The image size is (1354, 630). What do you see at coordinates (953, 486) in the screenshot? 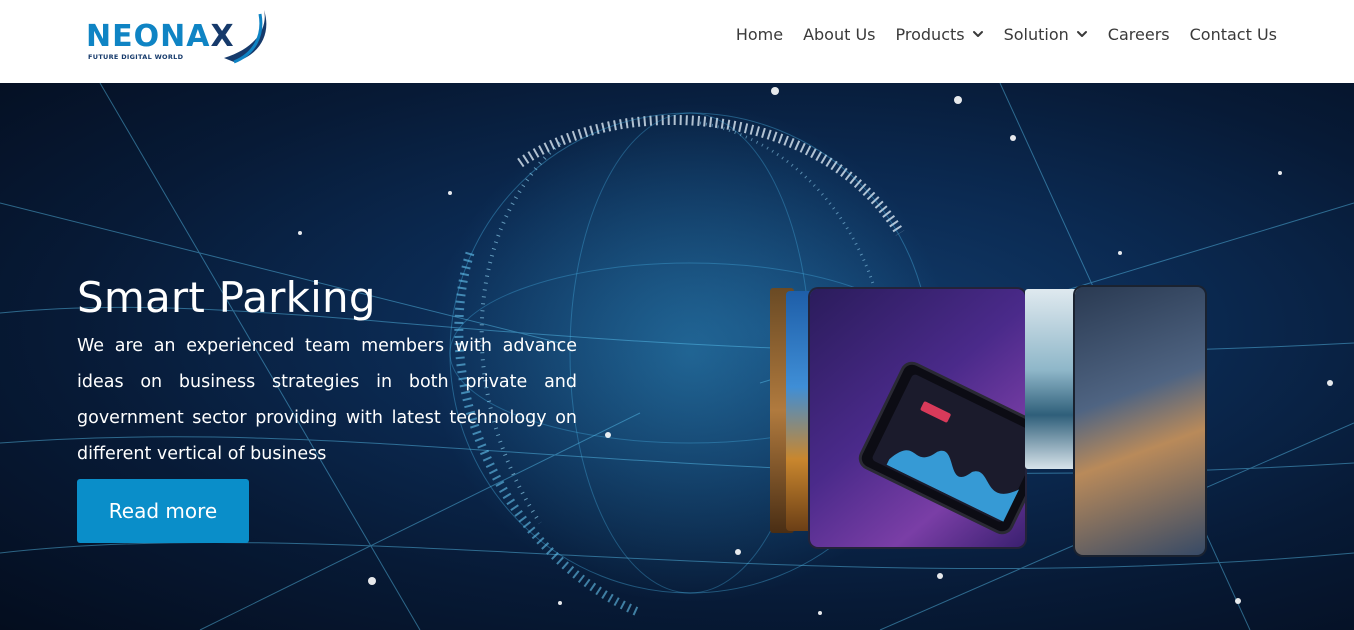
I see `wave-chart-icon` at bounding box center [953, 486].